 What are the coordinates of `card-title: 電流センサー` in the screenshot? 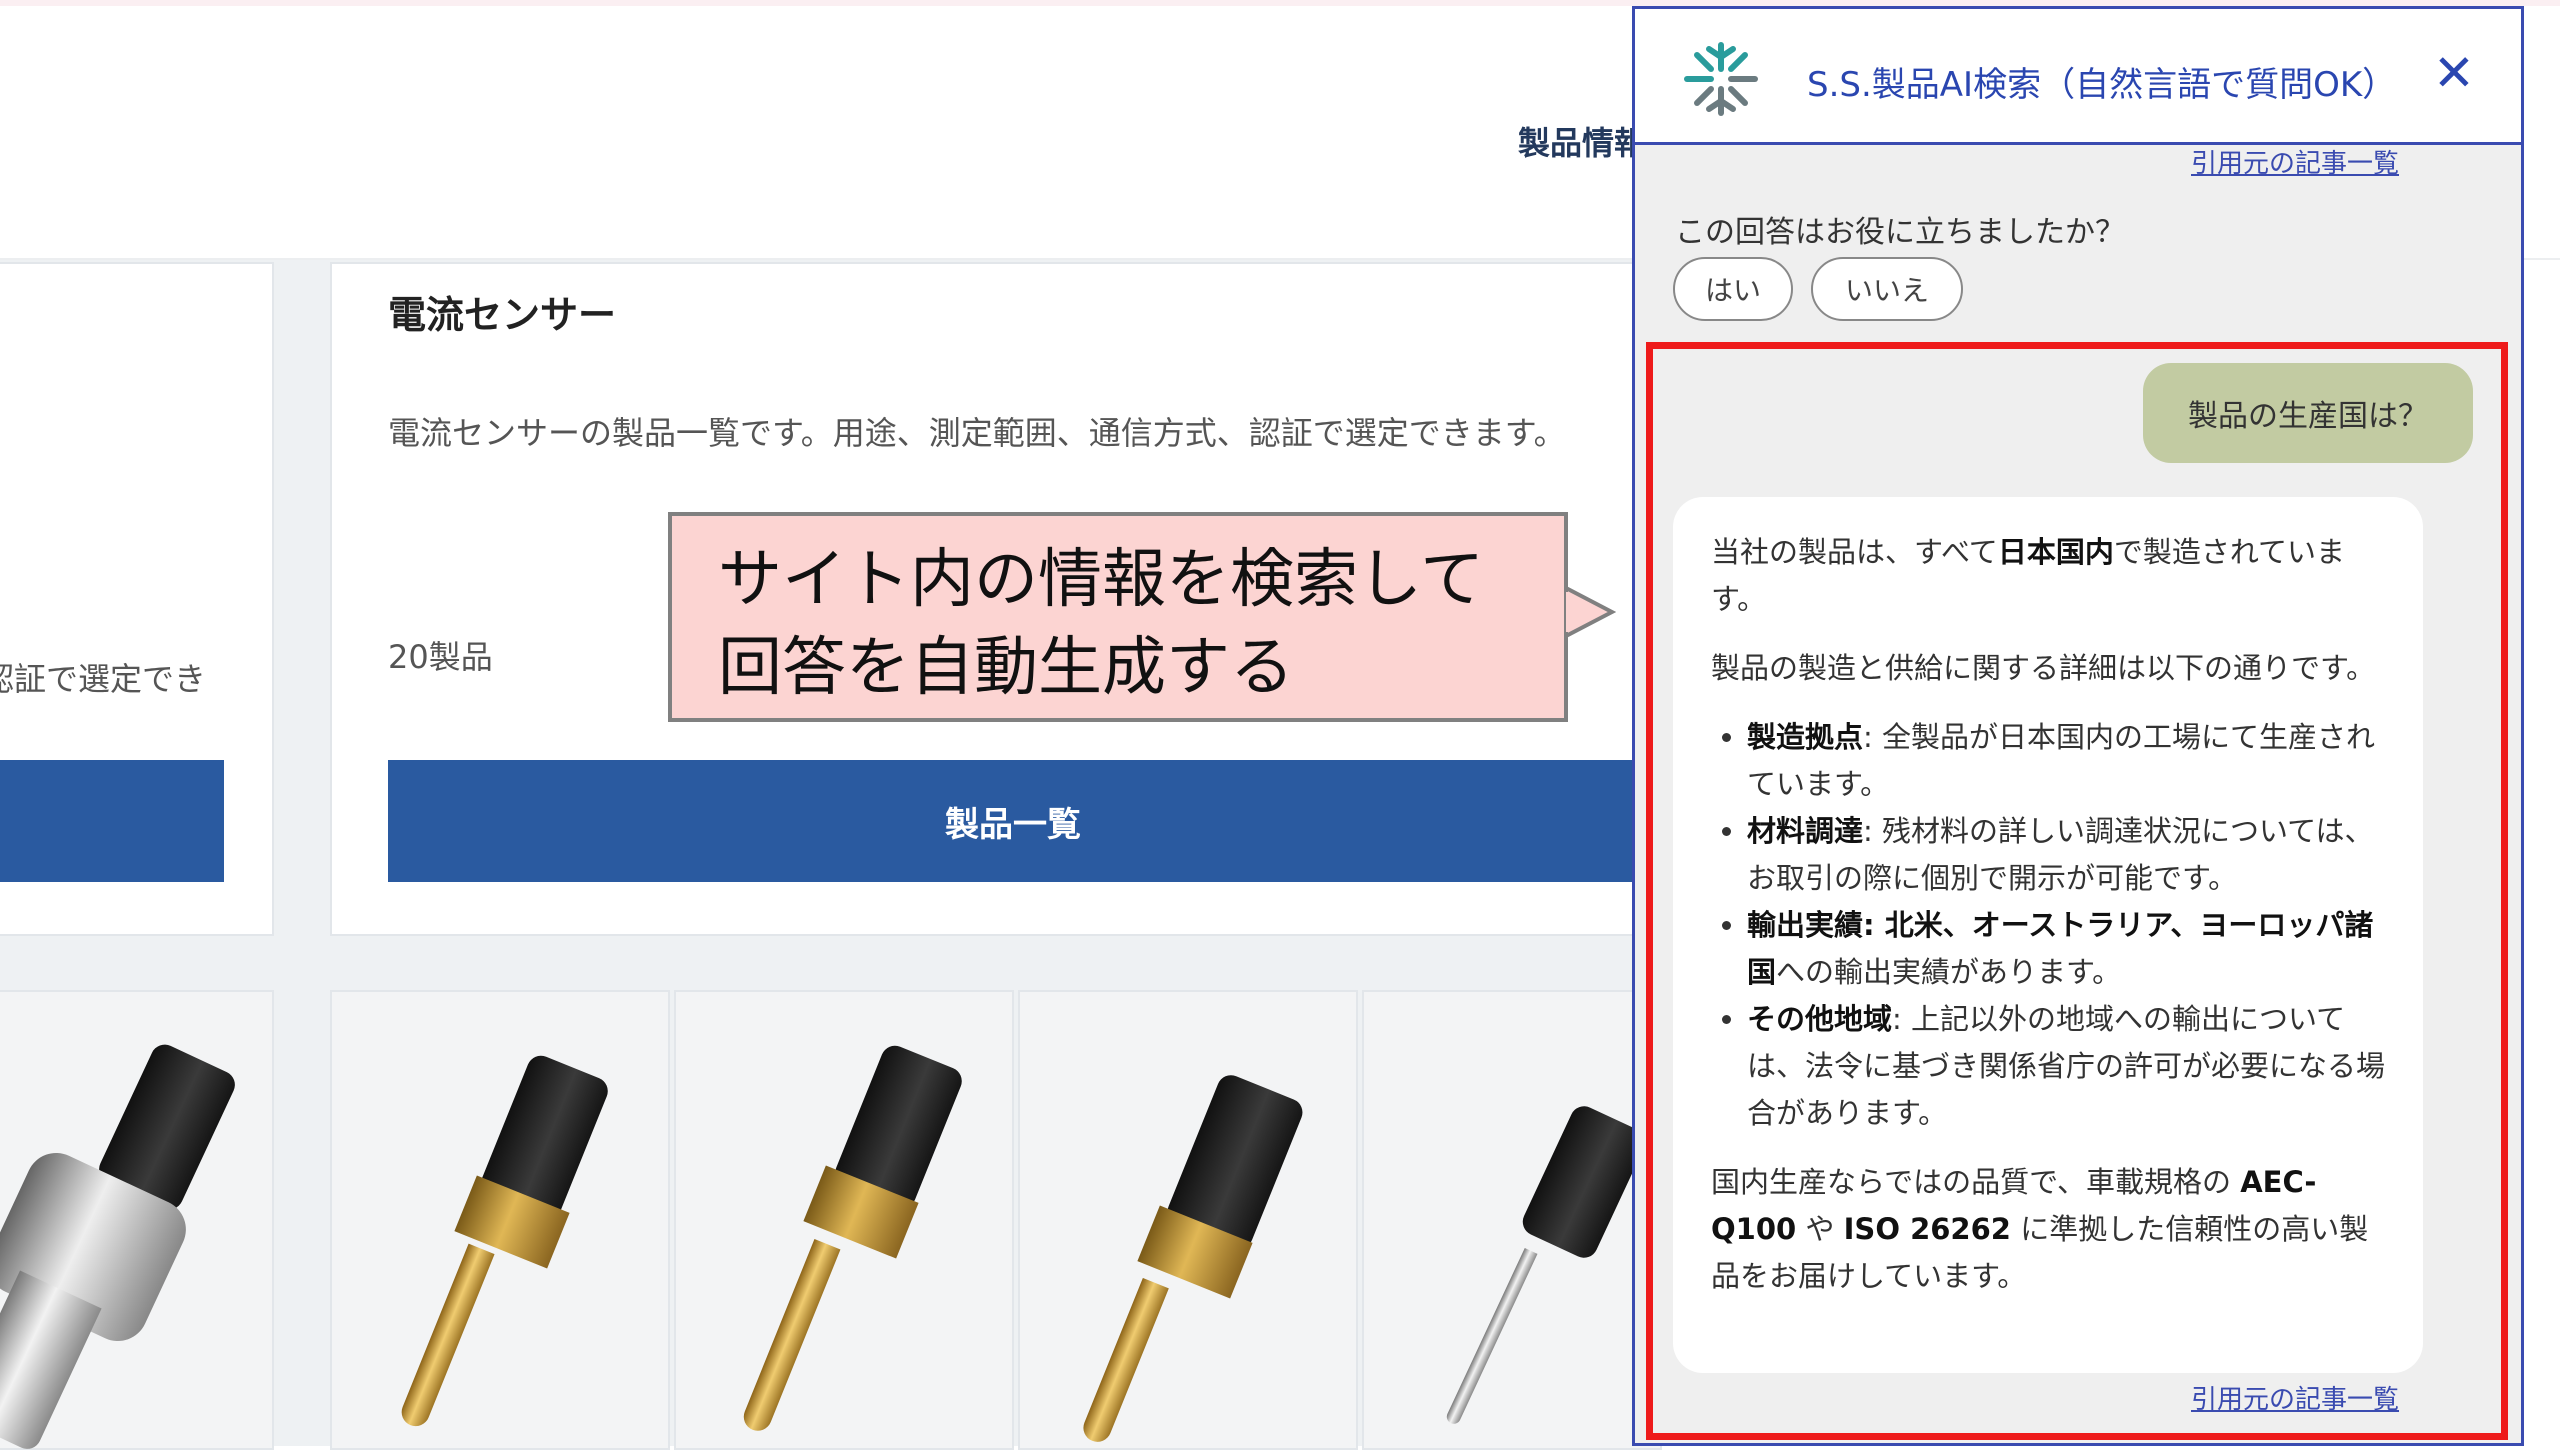 It's located at (502, 315).